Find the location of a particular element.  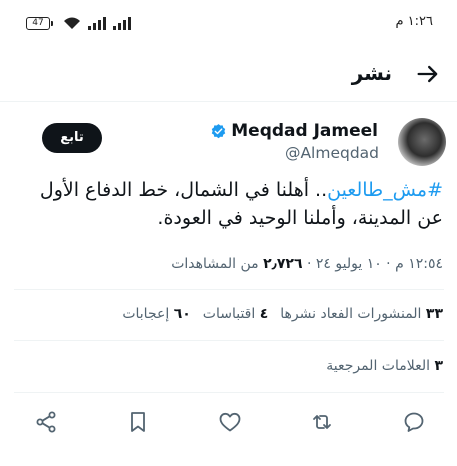

signal-icon is located at coordinates (97, 23).